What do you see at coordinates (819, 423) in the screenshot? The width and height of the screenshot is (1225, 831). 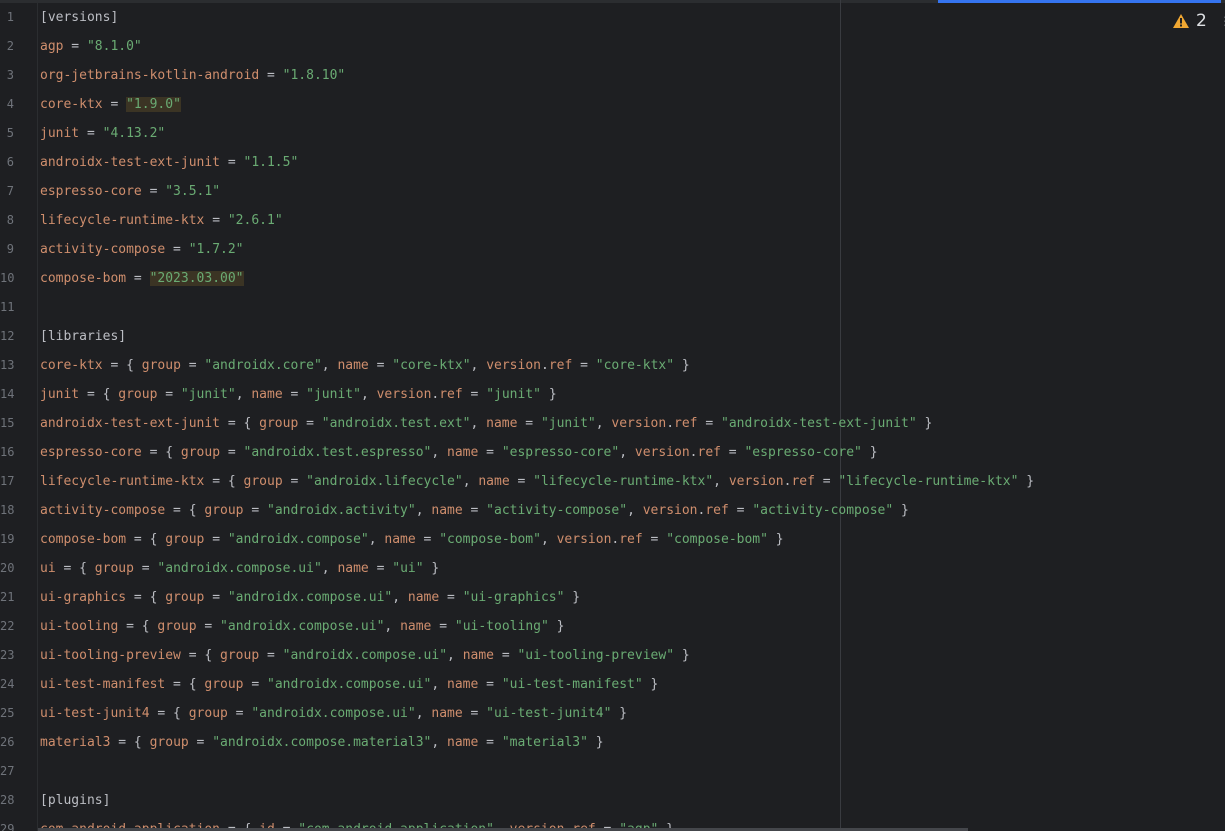 I see `string-token: "androidx-test-ext-junit"` at bounding box center [819, 423].